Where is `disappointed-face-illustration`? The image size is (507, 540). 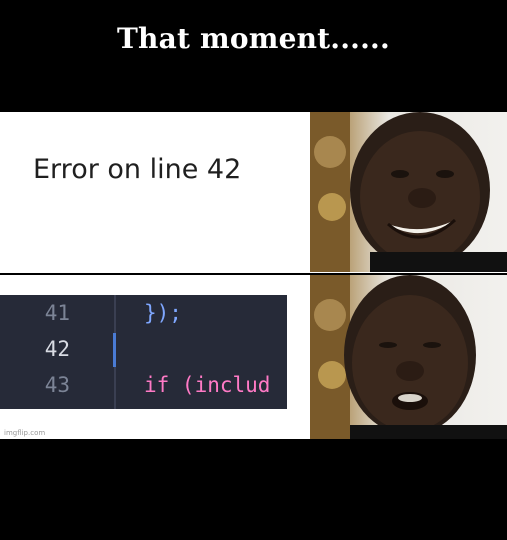
disappointed-face-illustration is located at coordinates (408, 357).